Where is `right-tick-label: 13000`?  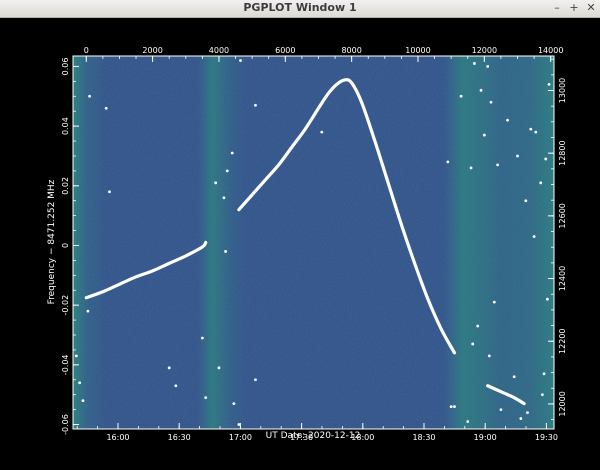 right-tick-label: 13000 is located at coordinates (562, 90).